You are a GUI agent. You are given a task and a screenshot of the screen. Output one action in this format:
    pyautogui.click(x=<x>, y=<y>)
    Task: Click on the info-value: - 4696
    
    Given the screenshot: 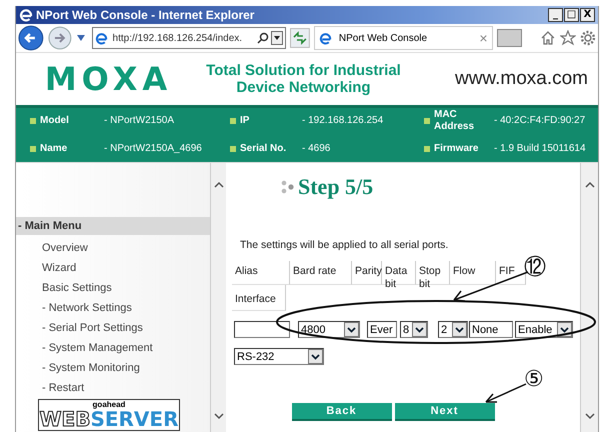 What is the action you would take?
    pyautogui.click(x=316, y=149)
    